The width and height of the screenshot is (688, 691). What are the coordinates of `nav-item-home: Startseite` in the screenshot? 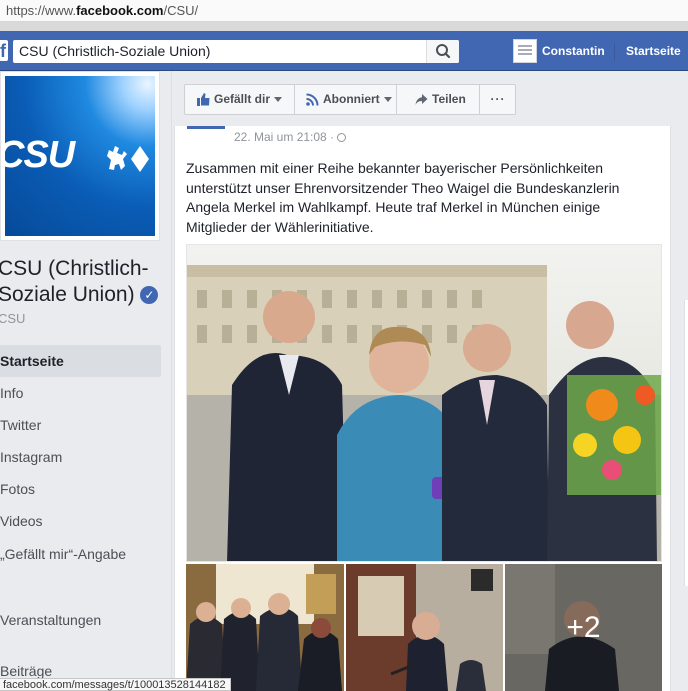 It's located at (80, 361).